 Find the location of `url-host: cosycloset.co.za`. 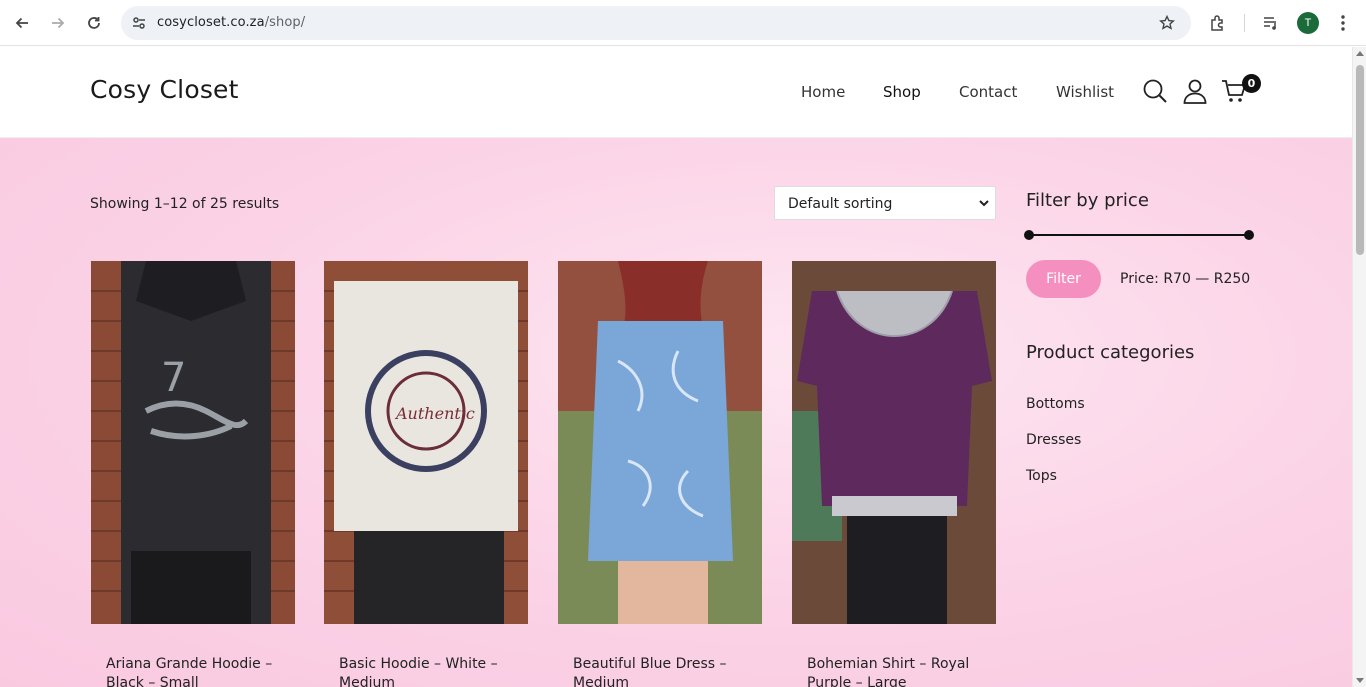

url-host: cosycloset.co.za is located at coordinates (211, 22).